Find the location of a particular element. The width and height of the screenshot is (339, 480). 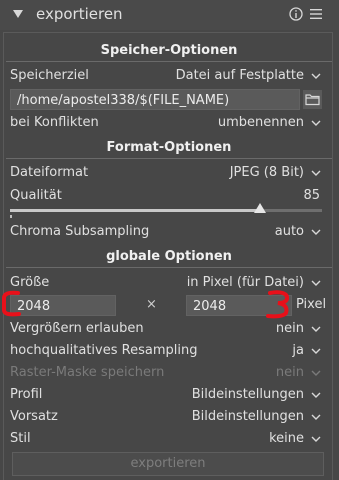

folder-icon is located at coordinates (312, 99).